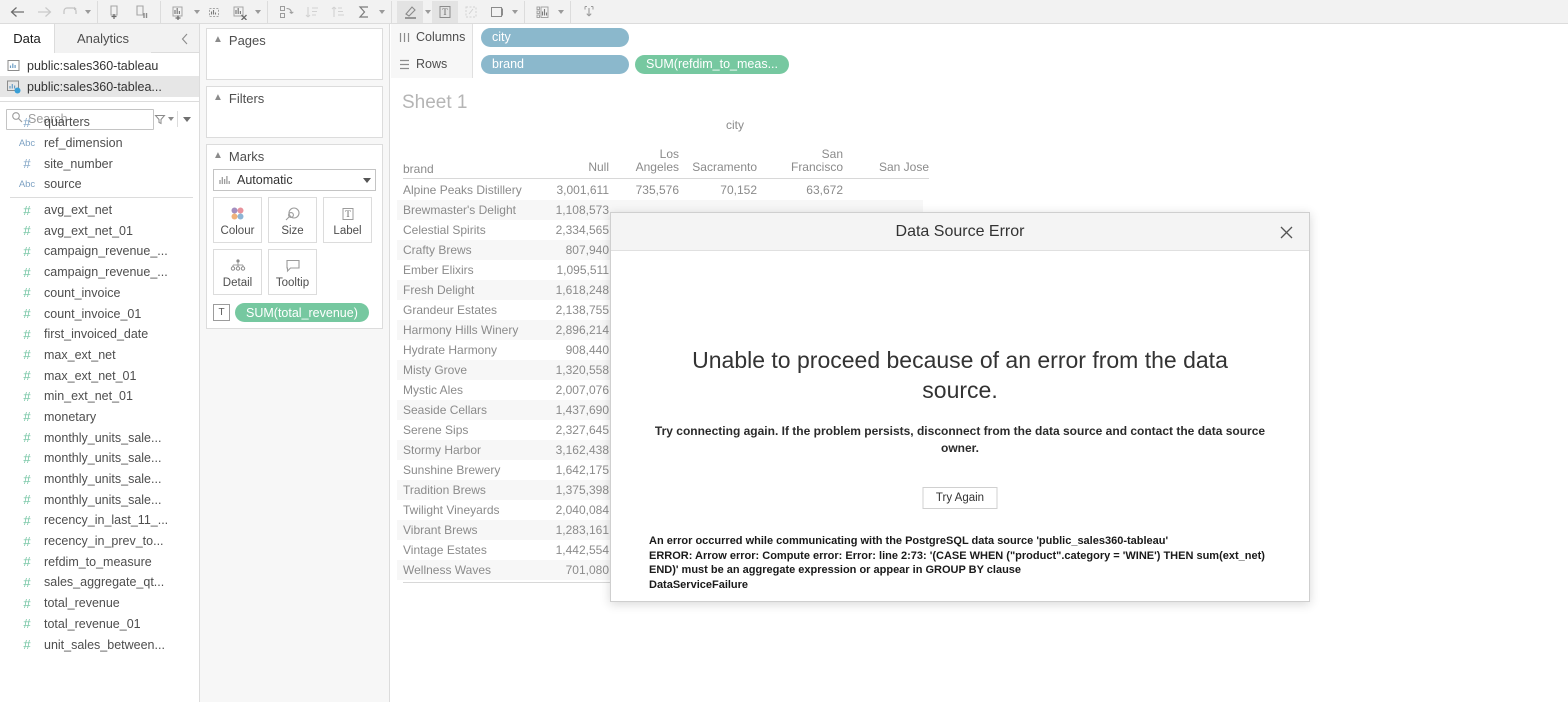 This screenshot has height=702, width=1568. Describe the element at coordinates (294, 98) in the screenshot. I see `filters-card-header: ▲ Filters` at that location.